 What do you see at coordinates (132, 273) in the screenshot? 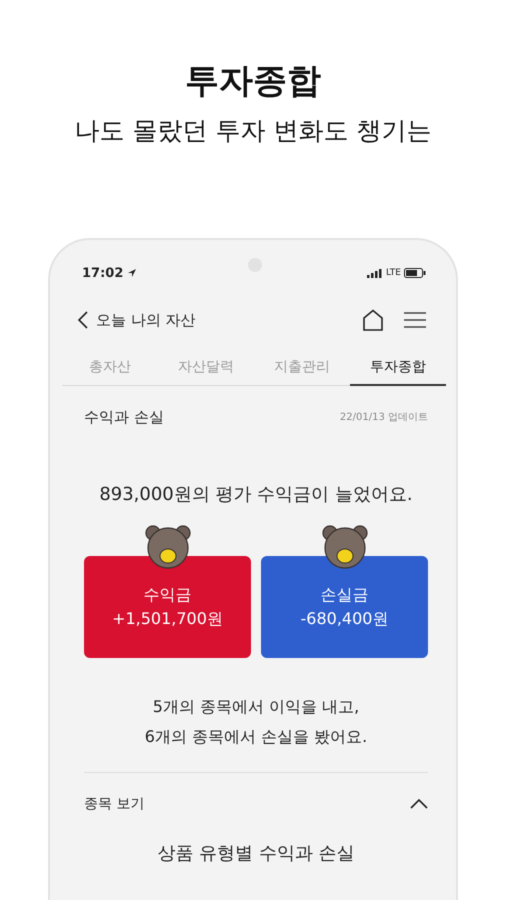
I see `location-arrow-icon` at bounding box center [132, 273].